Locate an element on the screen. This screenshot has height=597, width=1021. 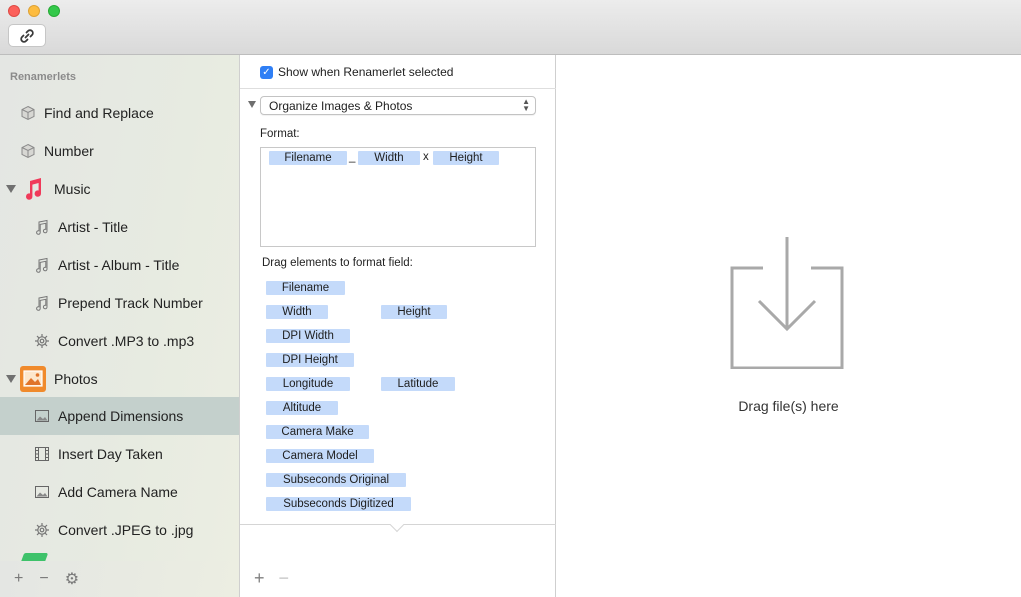
show-when-selected-row: ✓ Show when Renamerlet selected is located at coordinates (356, 72).